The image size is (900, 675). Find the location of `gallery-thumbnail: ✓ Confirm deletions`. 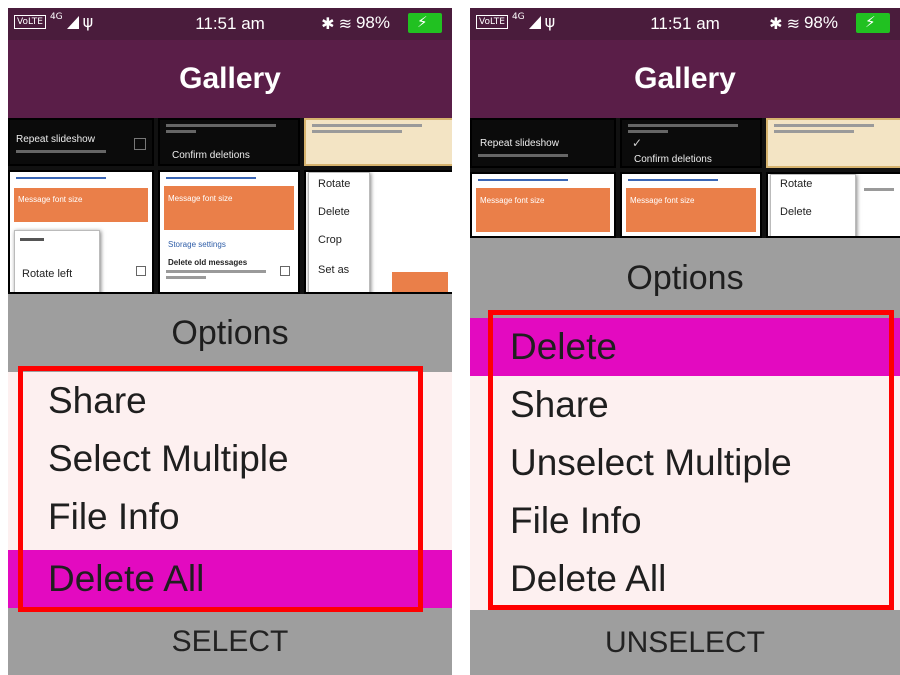

gallery-thumbnail: ✓ Confirm deletions is located at coordinates (691, 143).